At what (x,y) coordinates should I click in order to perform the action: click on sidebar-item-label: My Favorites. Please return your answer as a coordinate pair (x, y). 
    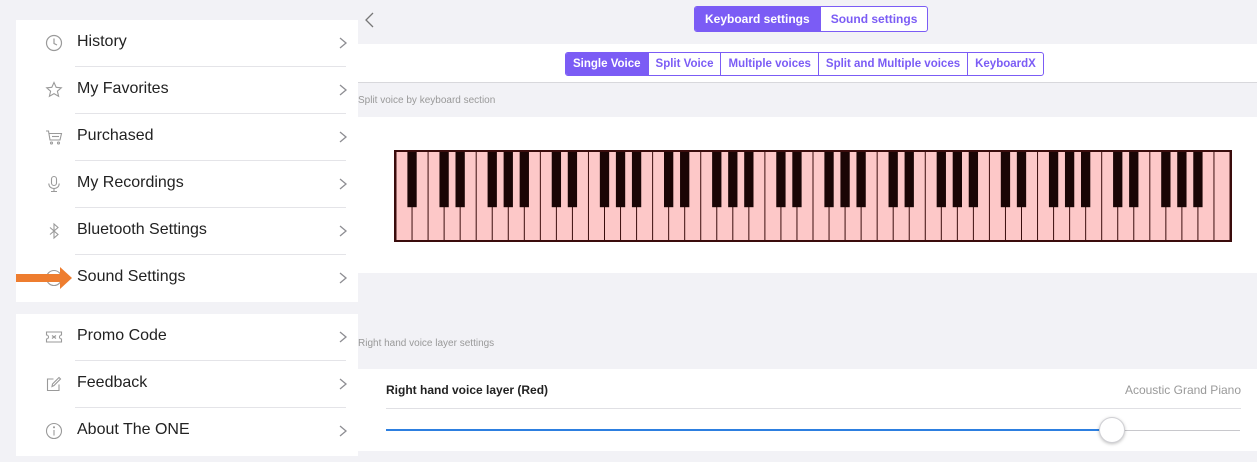
    Looking at the image, I should click on (123, 88).